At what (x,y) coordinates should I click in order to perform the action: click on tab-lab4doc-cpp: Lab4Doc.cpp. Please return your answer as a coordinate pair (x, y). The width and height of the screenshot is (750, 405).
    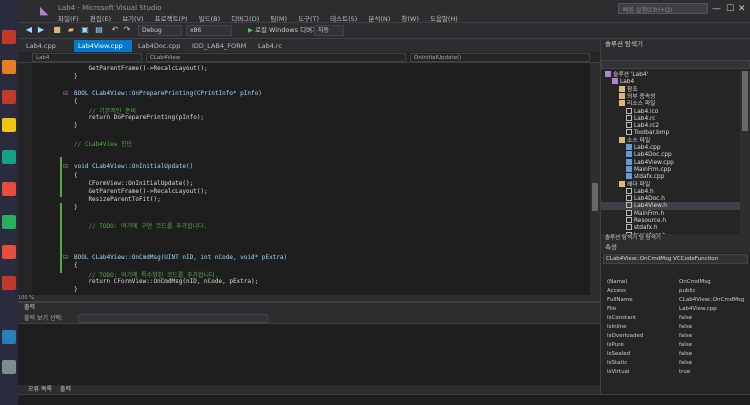
    Looking at the image, I should click on (160, 46).